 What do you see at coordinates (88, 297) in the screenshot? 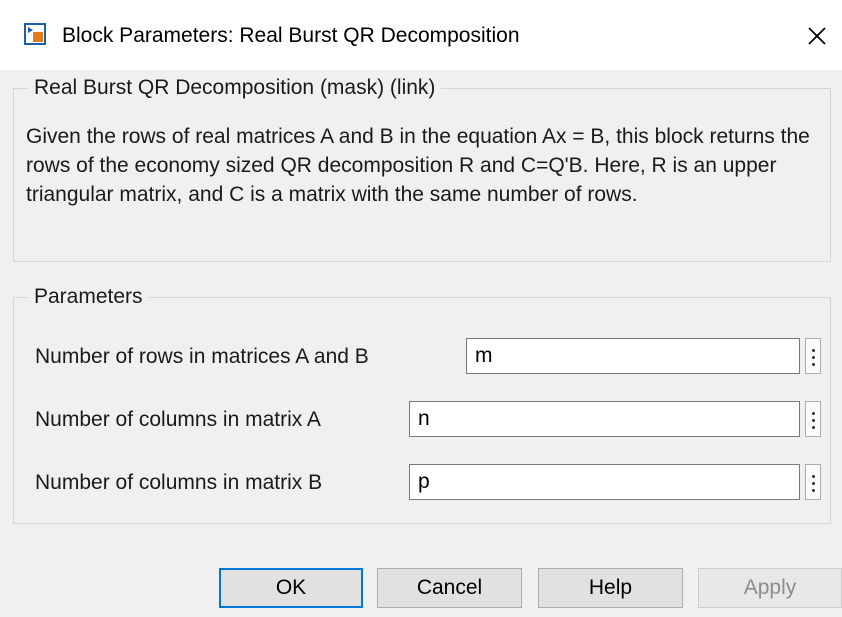
I see `parameters-group-title: Parameters` at bounding box center [88, 297].